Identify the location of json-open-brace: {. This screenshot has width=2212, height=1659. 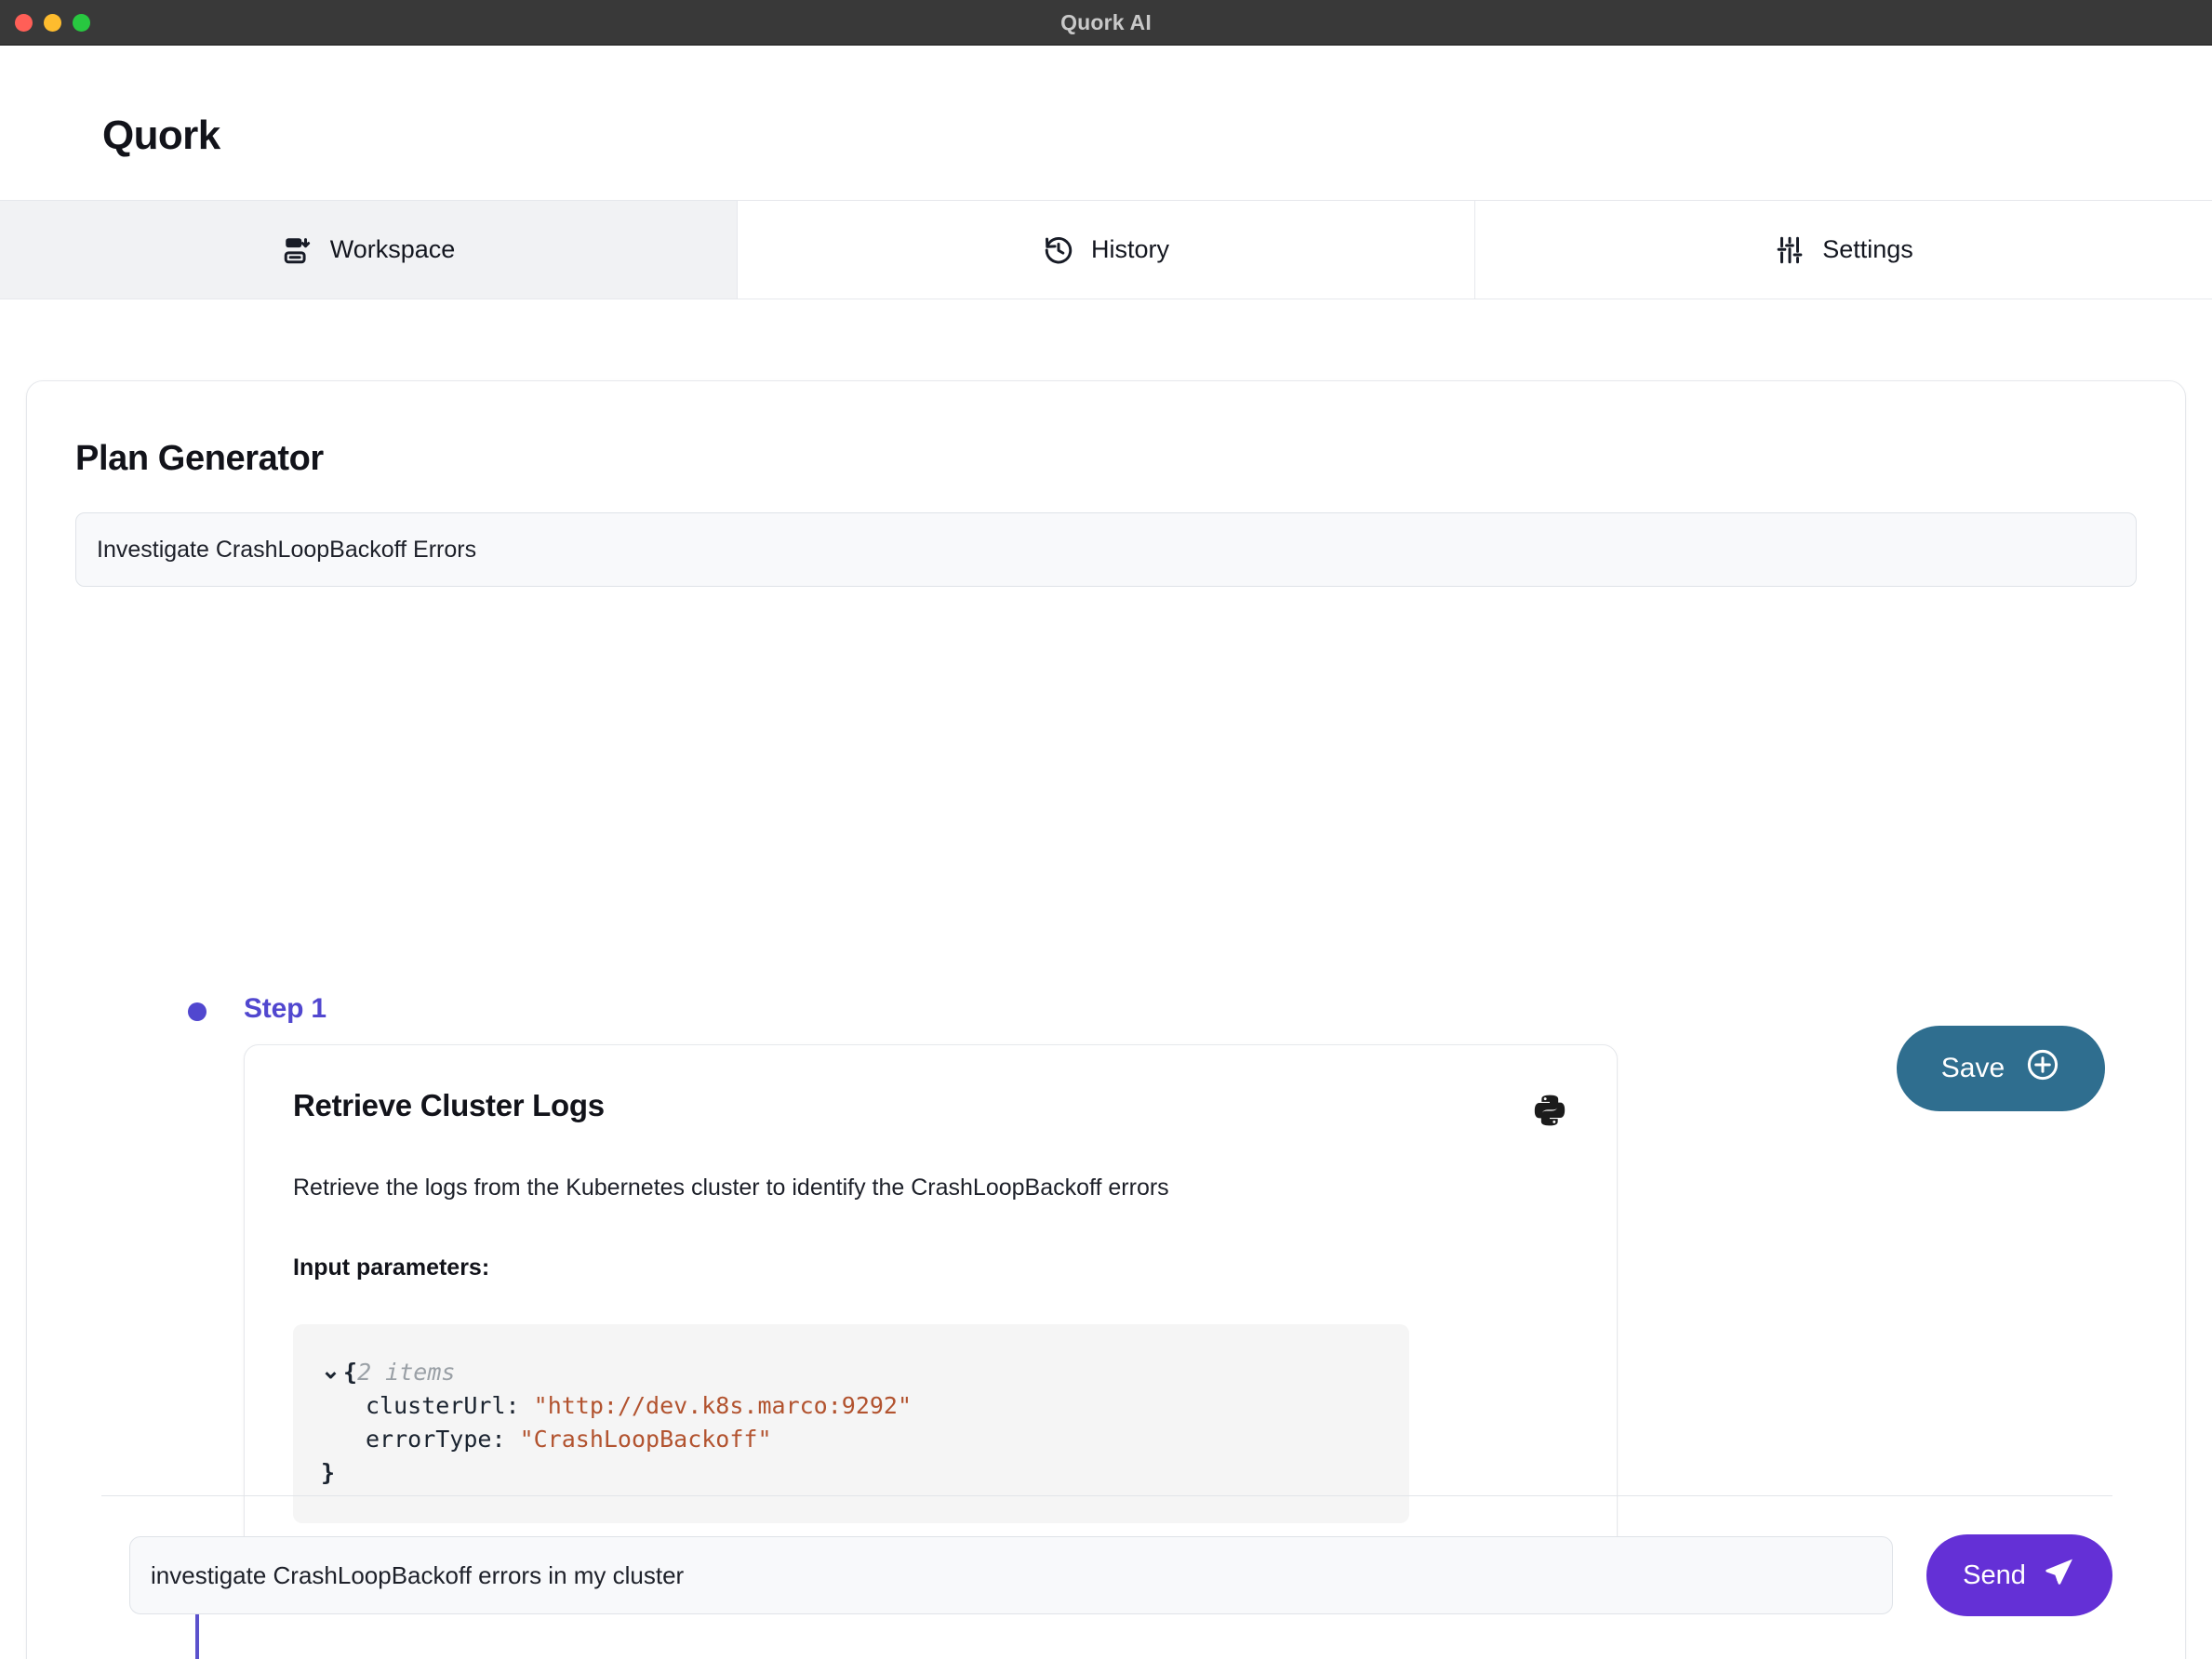
(350, 1372).